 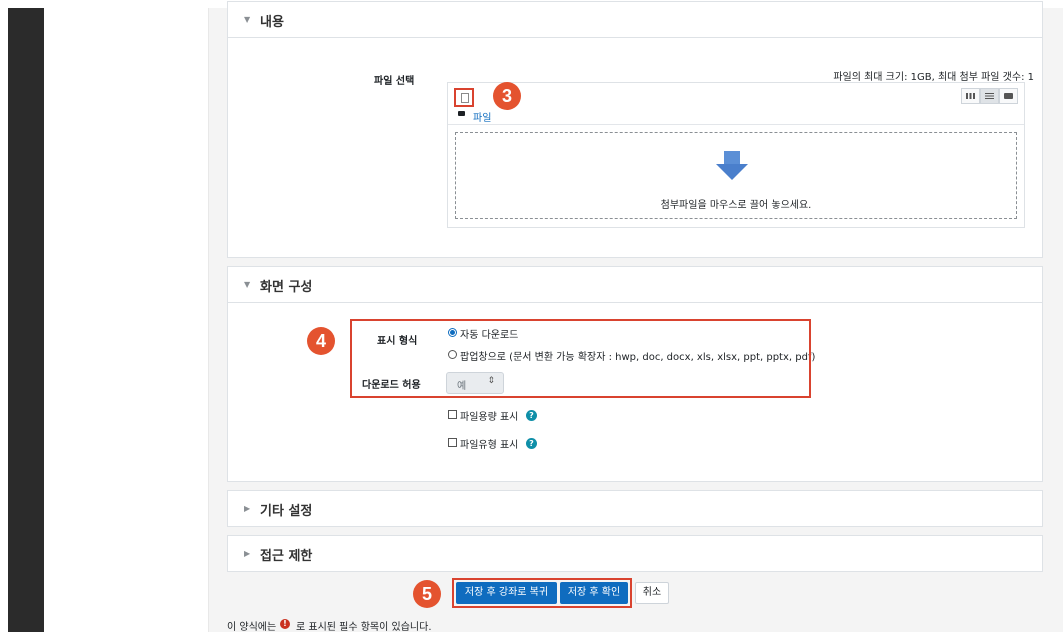 What do you see at coordinates (635, 285) in the screenshot?
I see `display-section-header: ▼ 화면 구성` at bounding box center [635, 285].